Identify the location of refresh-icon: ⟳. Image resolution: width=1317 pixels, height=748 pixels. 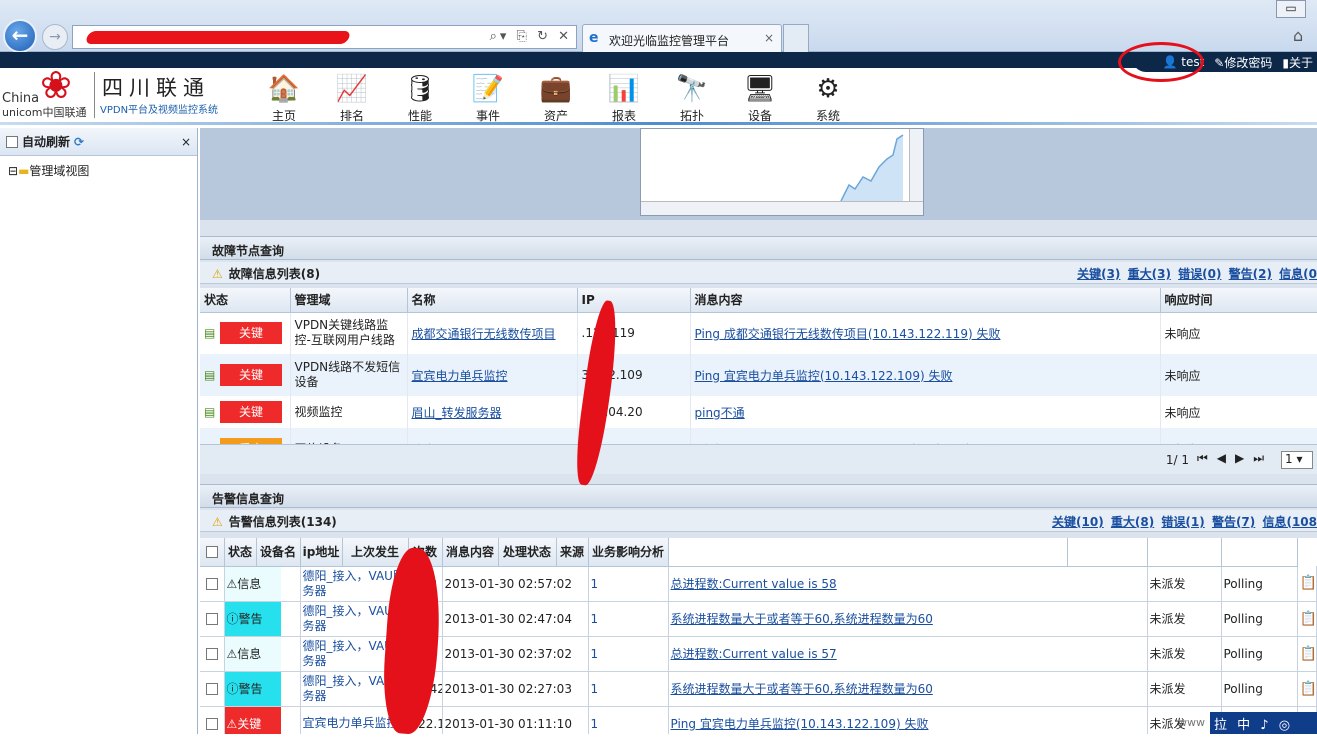
(79, 142).